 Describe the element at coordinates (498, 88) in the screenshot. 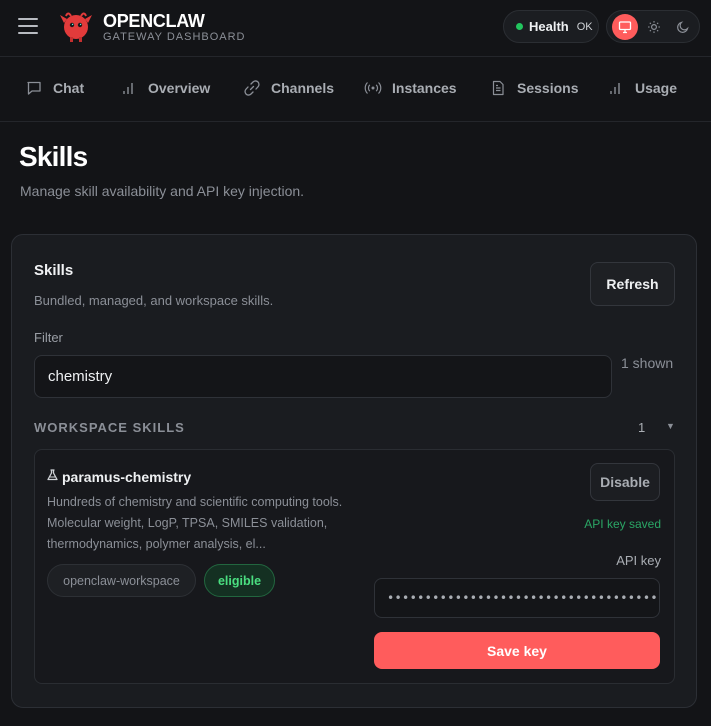

I see `document-icon` at that location.